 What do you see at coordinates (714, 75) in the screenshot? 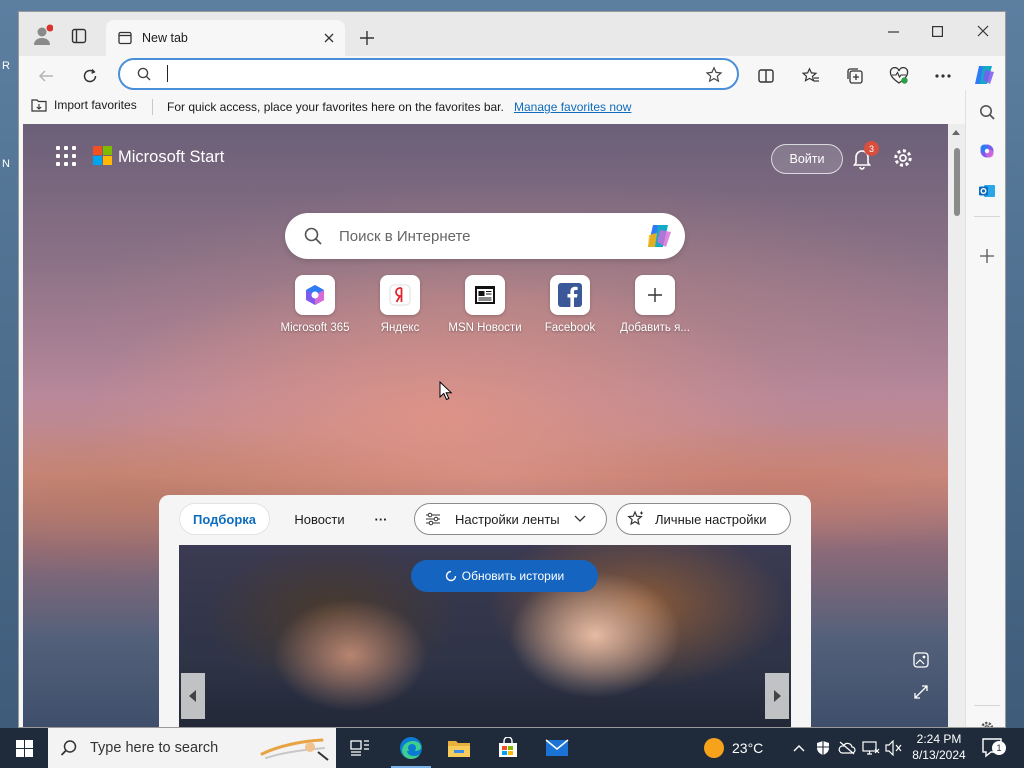
I see `favorite-star-icon` at bounding box center [714, 75].